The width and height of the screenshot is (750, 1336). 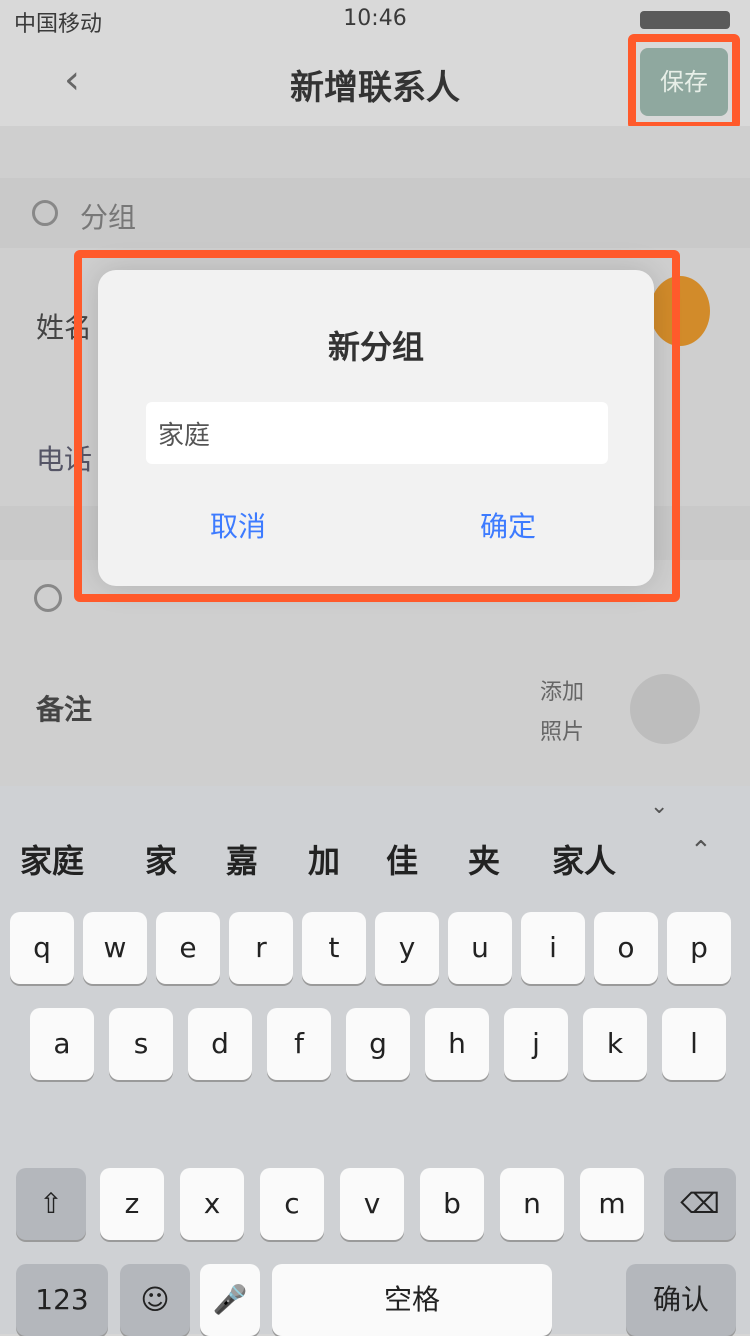 I want to click on nav-bar: ‹ 新增联系人 保存, so click(x=375, y=82).